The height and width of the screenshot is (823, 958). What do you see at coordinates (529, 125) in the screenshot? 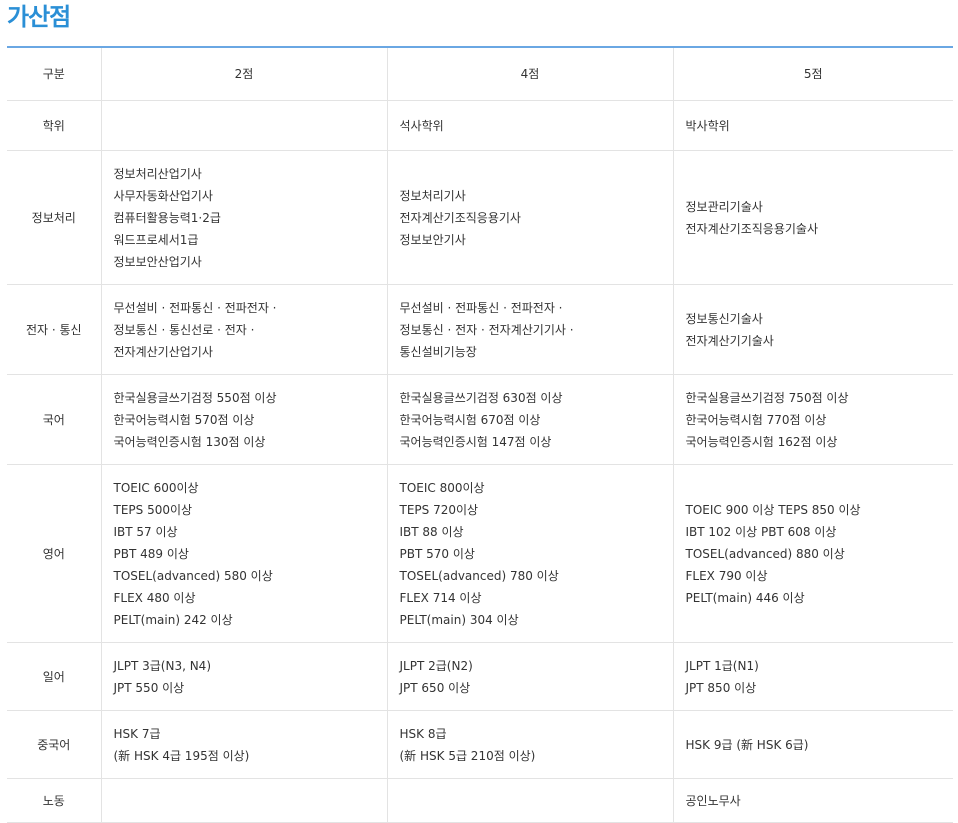
I see `cell-4-points: 석사학위` at bounding box center [529, 125].